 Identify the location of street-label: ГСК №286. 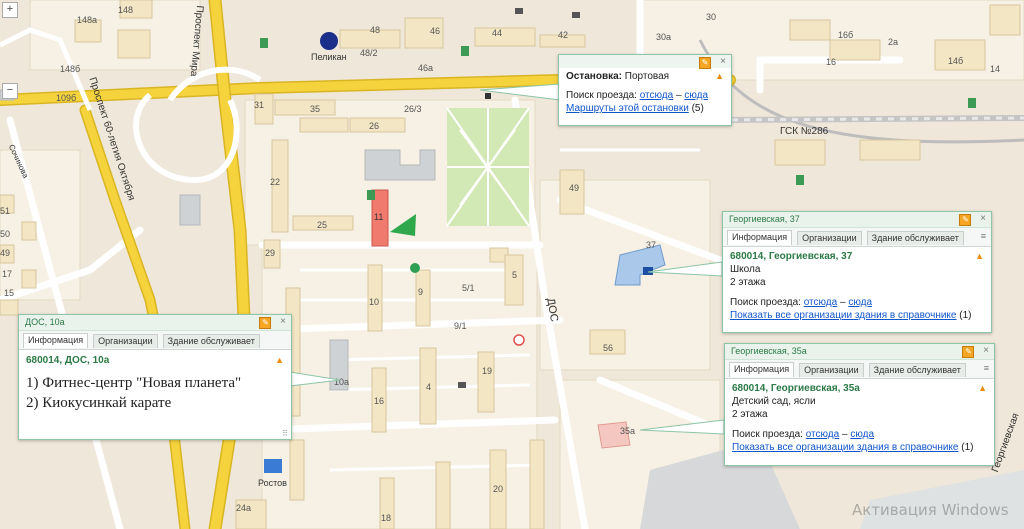
(804, 131).